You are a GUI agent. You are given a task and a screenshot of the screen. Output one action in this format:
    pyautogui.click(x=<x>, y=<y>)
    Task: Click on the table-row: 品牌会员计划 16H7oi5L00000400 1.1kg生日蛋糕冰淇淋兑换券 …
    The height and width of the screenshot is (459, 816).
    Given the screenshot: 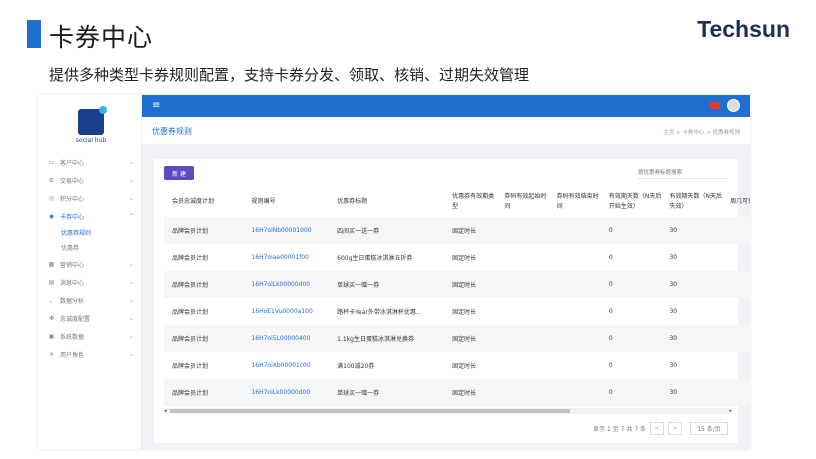 What is the action you would take?
    pyautogui.click(x=457, y=338)
    